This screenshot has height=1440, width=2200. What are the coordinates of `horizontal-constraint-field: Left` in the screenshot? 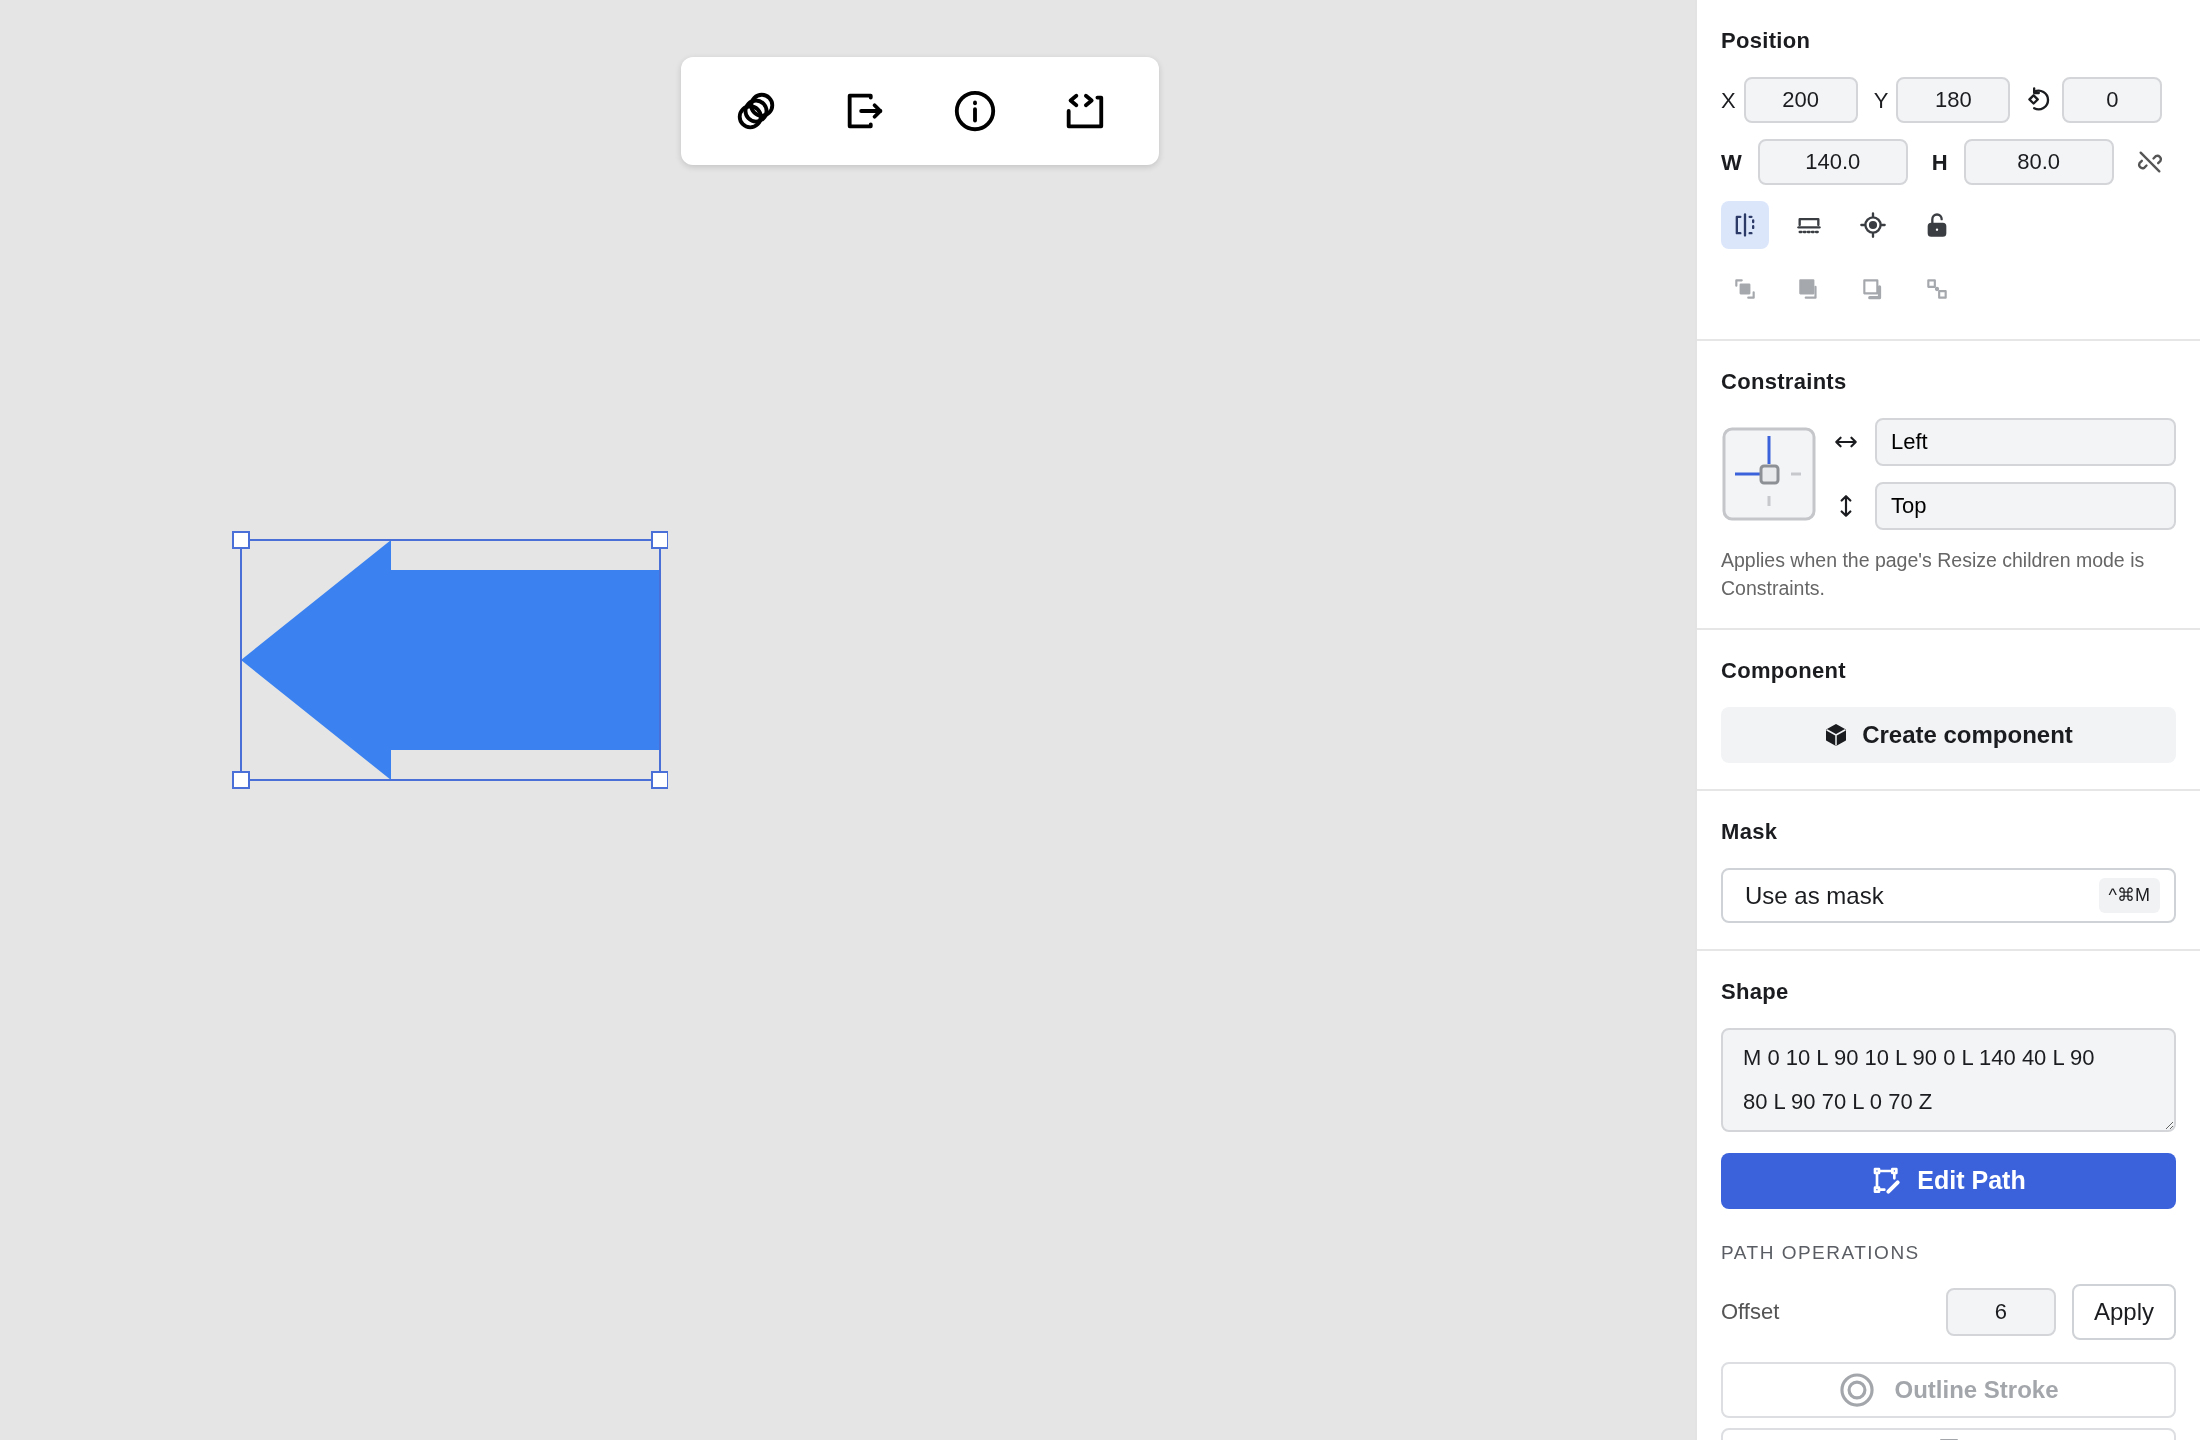 It's located at (2025, 442).